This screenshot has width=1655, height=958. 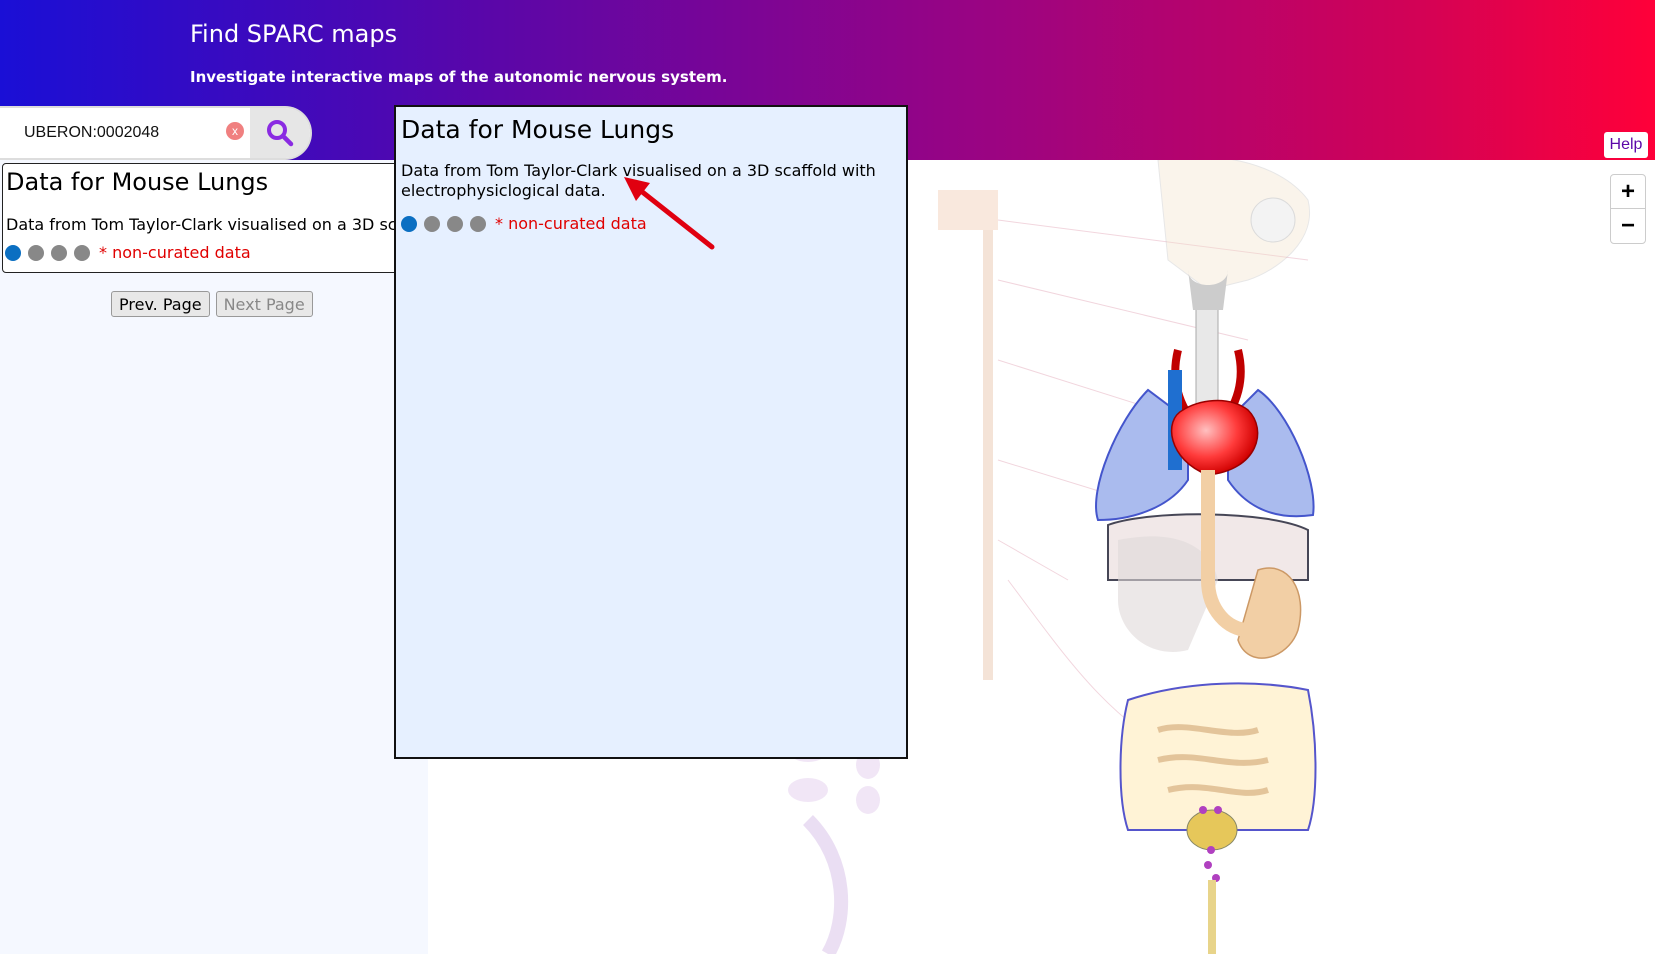 I want to click on zoom-out-button: −, so click(x=1628, y=225).